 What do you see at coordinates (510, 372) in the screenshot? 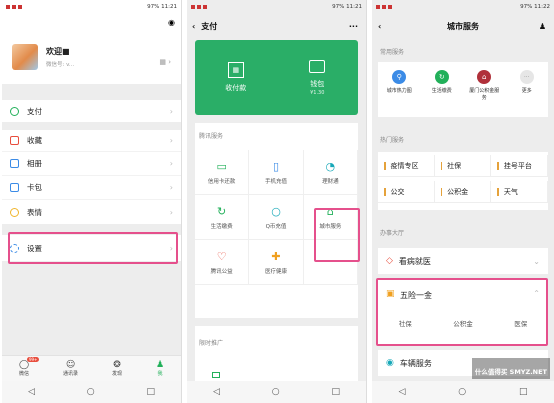
I see `watermark-text: 什么值得买 SMYZ.NET` at bounding box center [510, 372].